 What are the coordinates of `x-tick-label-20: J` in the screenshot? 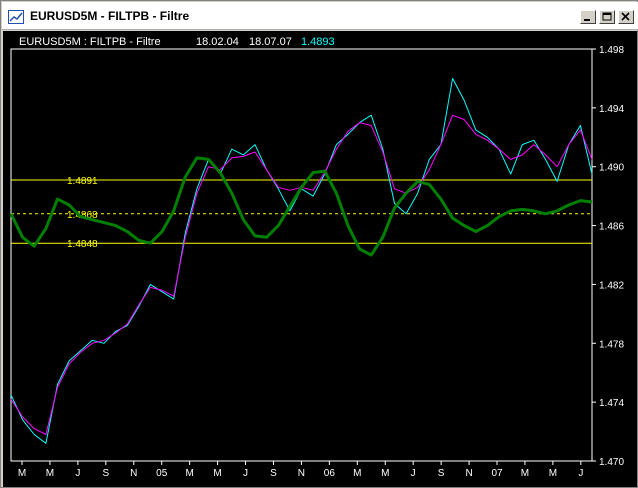 It's located at (580, 473).